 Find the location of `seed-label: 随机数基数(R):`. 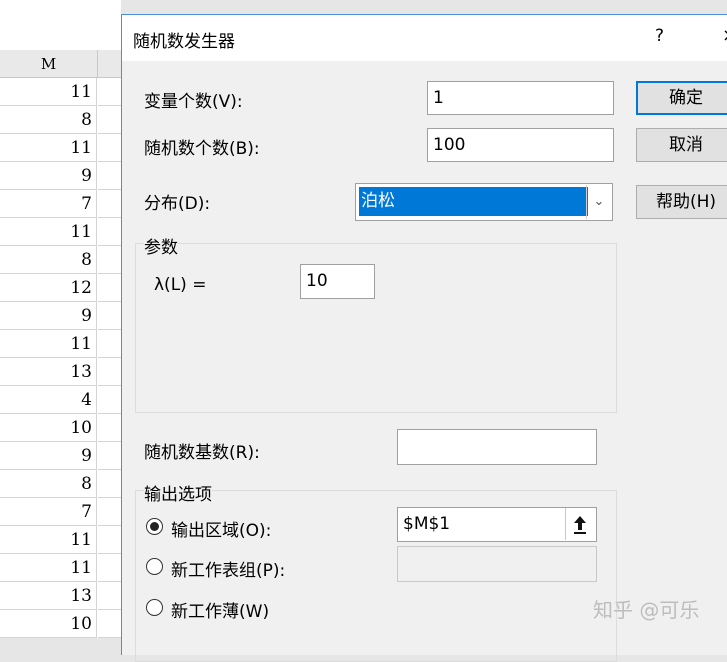

seed-label: 随机数基数(R): is located at coordinates (202, 453).